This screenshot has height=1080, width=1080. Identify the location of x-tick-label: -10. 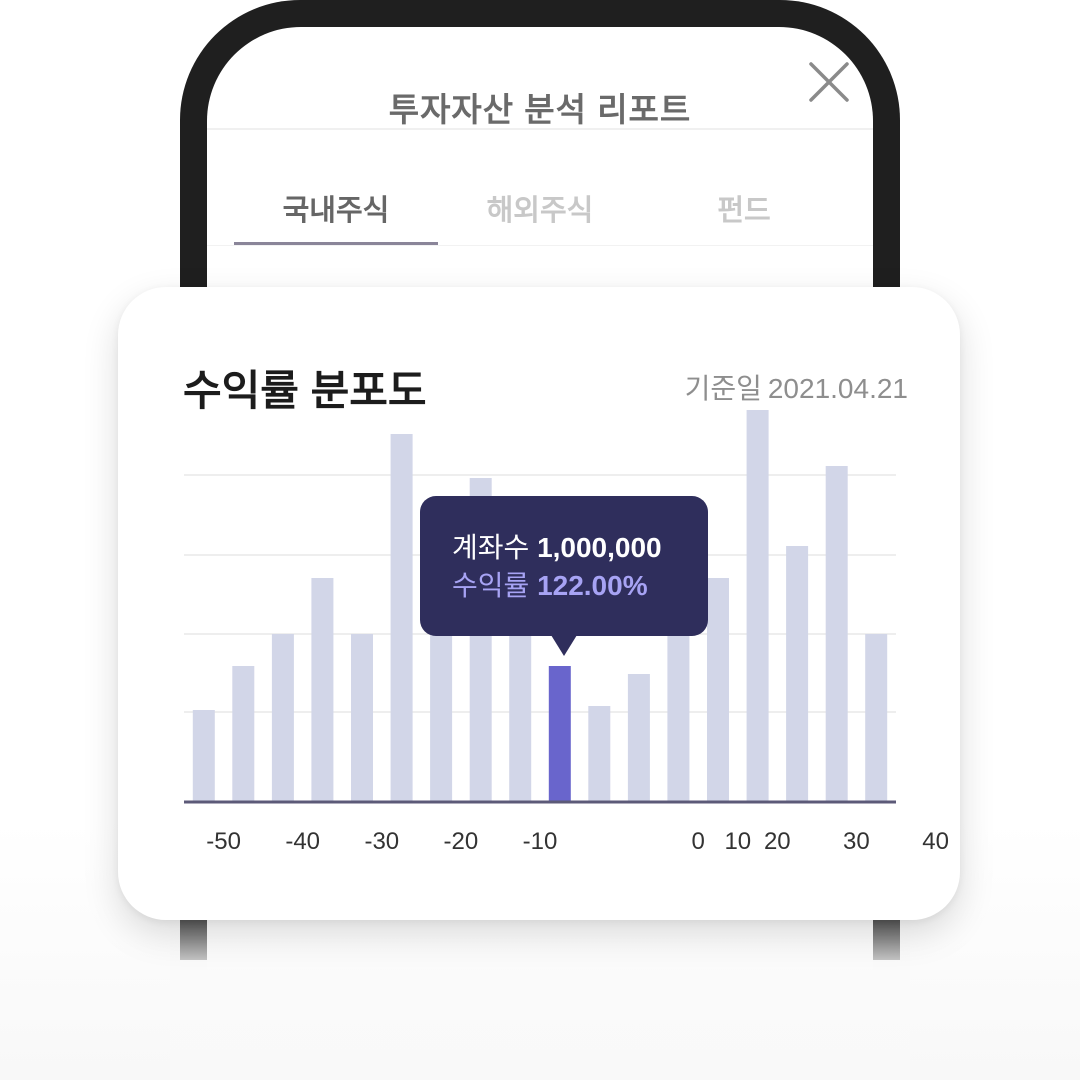
(540, 841).